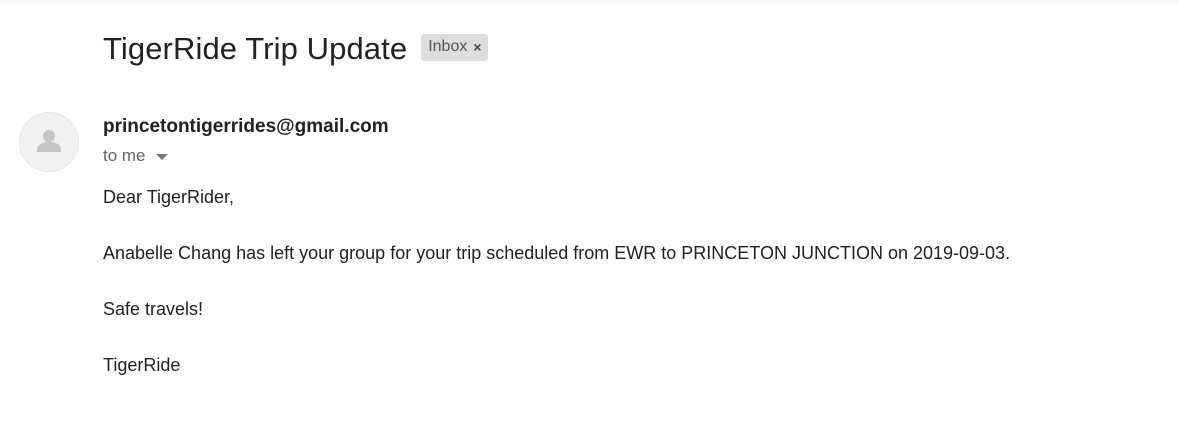 This screenshot has height=435, width=1178. I want to click on greeting-line: Dear TigerRider,, so click(169, 197).